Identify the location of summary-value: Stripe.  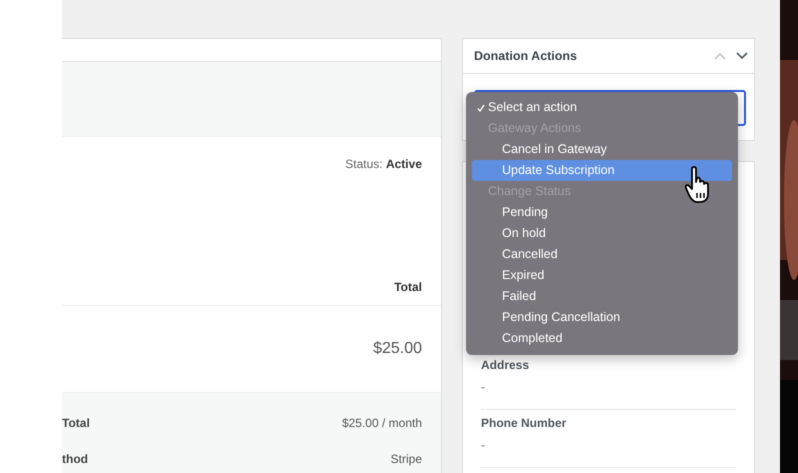
(406, 459).